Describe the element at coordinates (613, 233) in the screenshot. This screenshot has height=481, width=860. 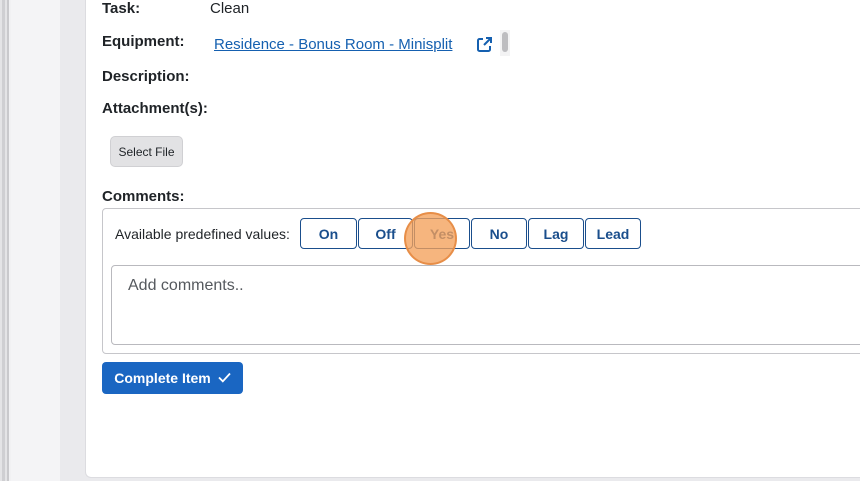
I see `predefined-value-lead: Lead` at that location.